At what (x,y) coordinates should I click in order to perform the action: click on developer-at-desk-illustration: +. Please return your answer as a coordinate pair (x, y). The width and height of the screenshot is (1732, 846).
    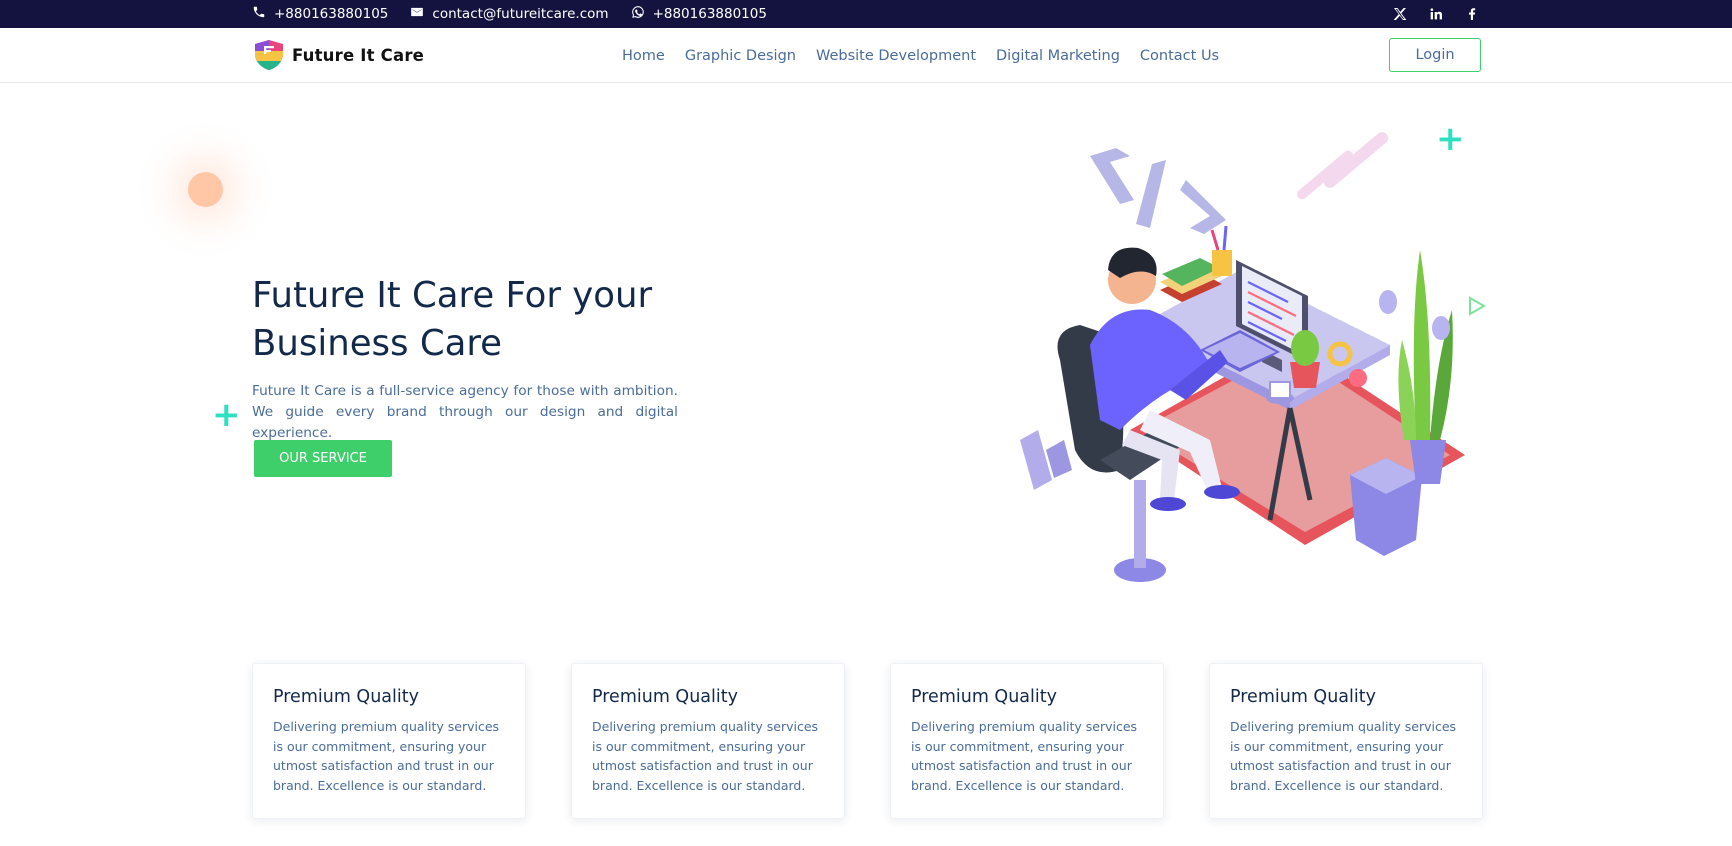
    Looking at the image, I should click on (1242, 350).